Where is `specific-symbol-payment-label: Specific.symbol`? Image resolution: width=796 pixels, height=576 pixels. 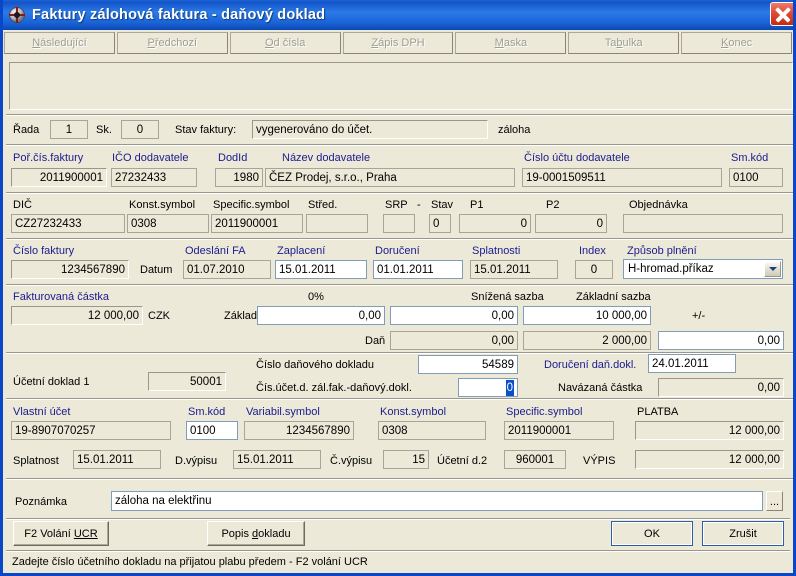 specific-symbol-payment-label: Specific.symbol is located at coordinates (544, 412).